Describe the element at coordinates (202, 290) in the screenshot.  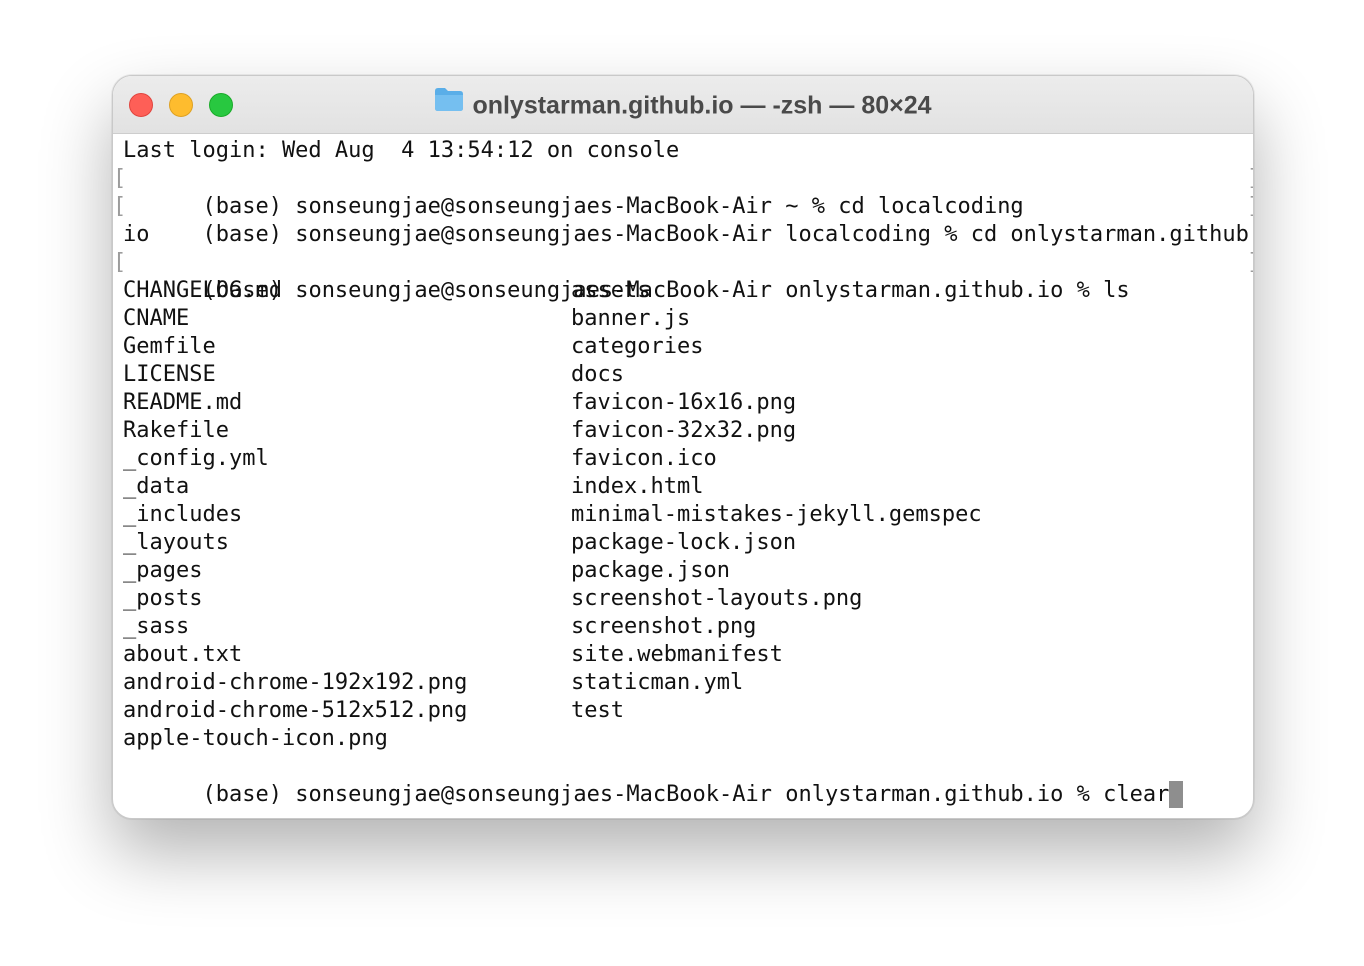
I see `file-name: CHANGELOG.md` at that location.